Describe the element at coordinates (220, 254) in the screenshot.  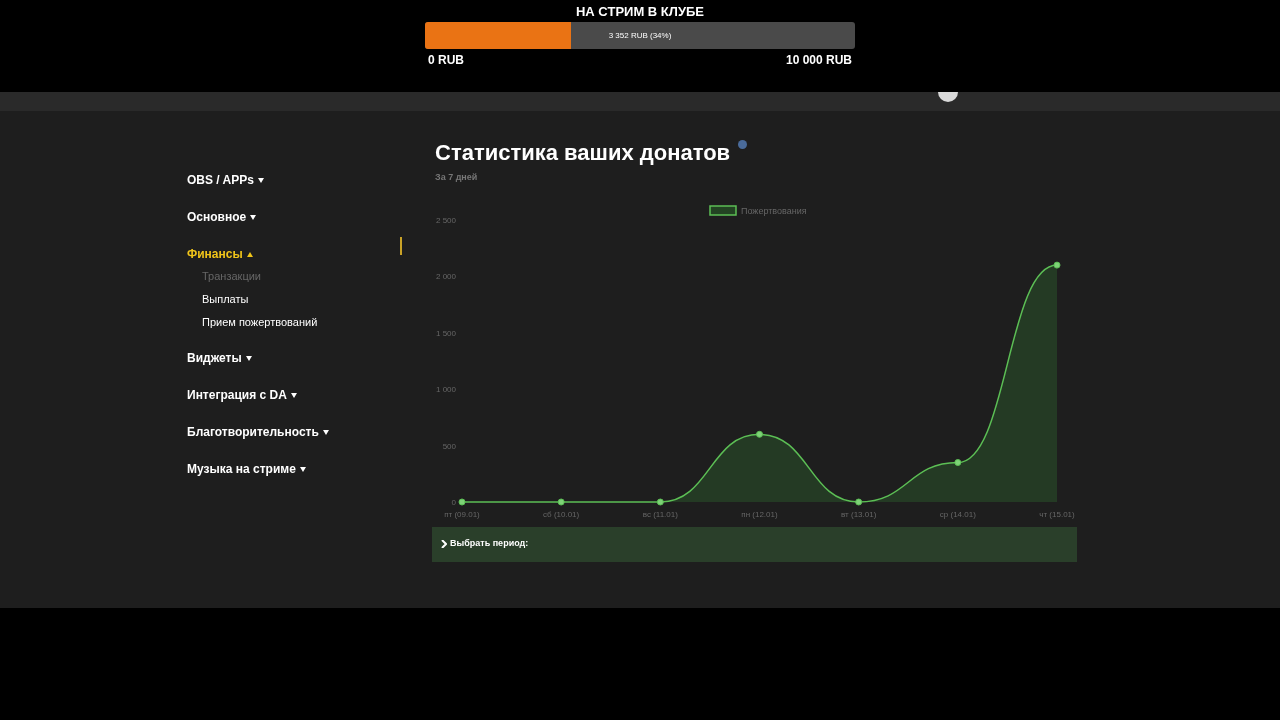
I see `sidebar-item: Финансы` at that location.